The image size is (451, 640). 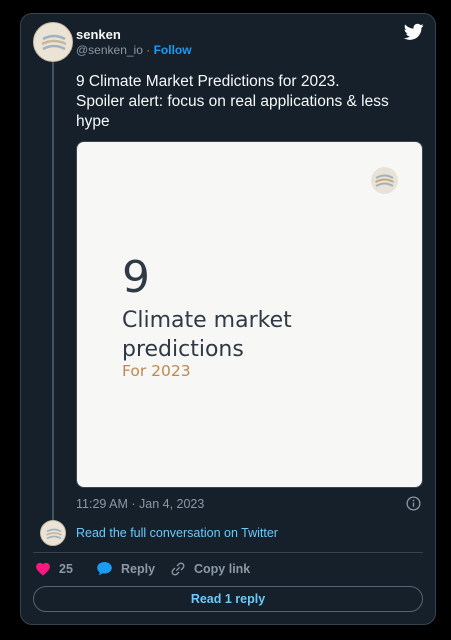 I want to click on like-count: 25, so click(x=66, y=568).